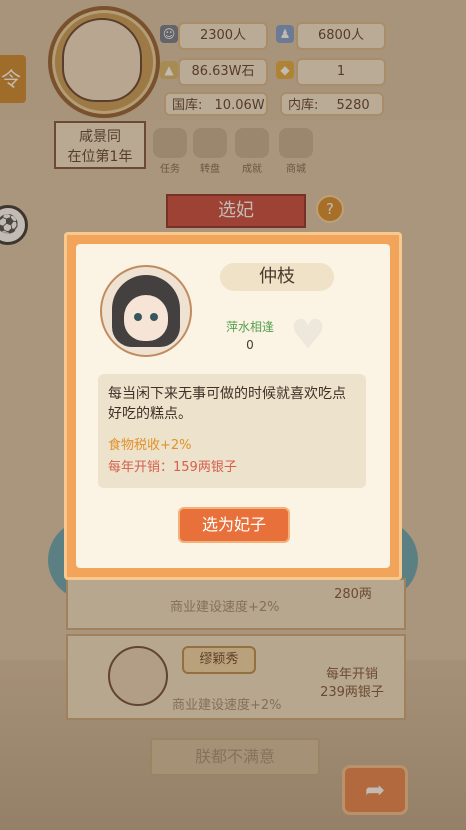 This screenshot has height=830, width=466. I want to click on consort-description: 每当闲下来无事可做的时候就喜欢吃点好吃的糕点。, so click(227, 404).